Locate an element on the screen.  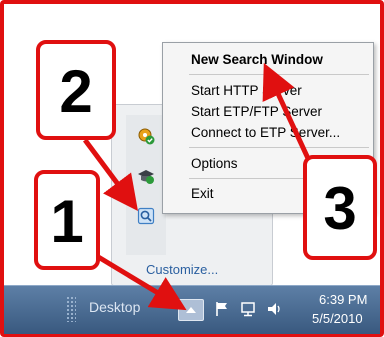
callout-1: 1 is located at coordinates (67, 220).